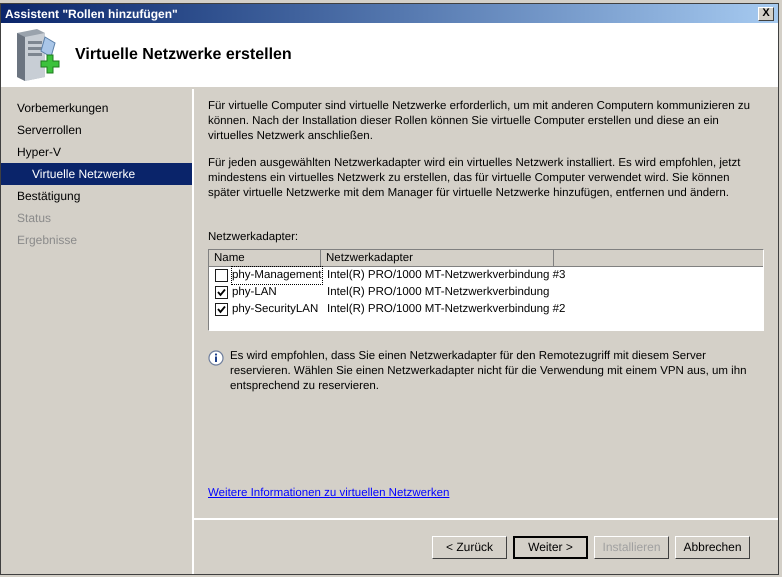  What do you see at coordinates (446, 276) in the screenshot?
I see `table-cell-text: Intel(R) PRO/1000 MT-Netzwerkverbindung #3` at bounding box center [446, 276].